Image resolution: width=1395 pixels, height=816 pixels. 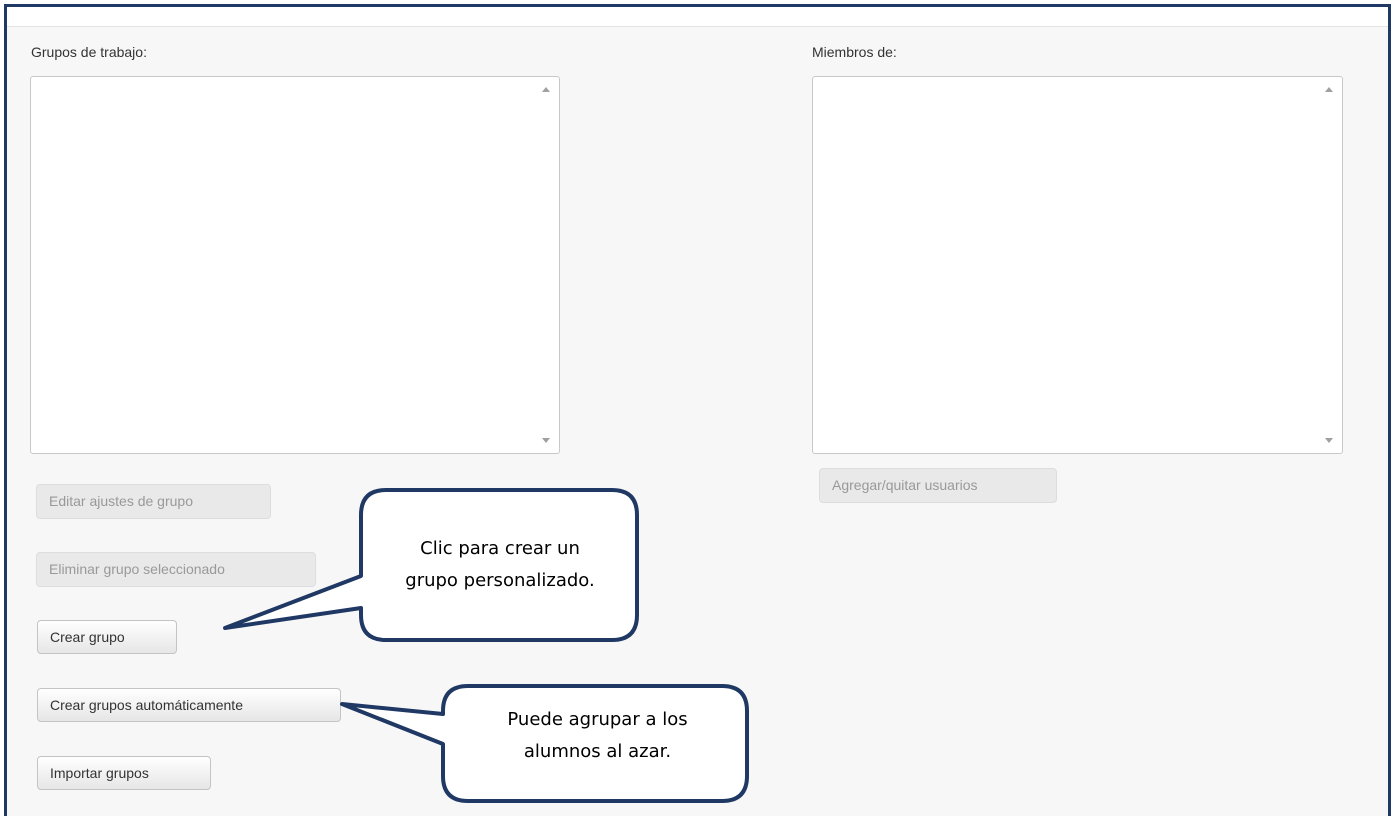 I want to click on callout-line: alumnos al azar., so click(x=597, y=751).